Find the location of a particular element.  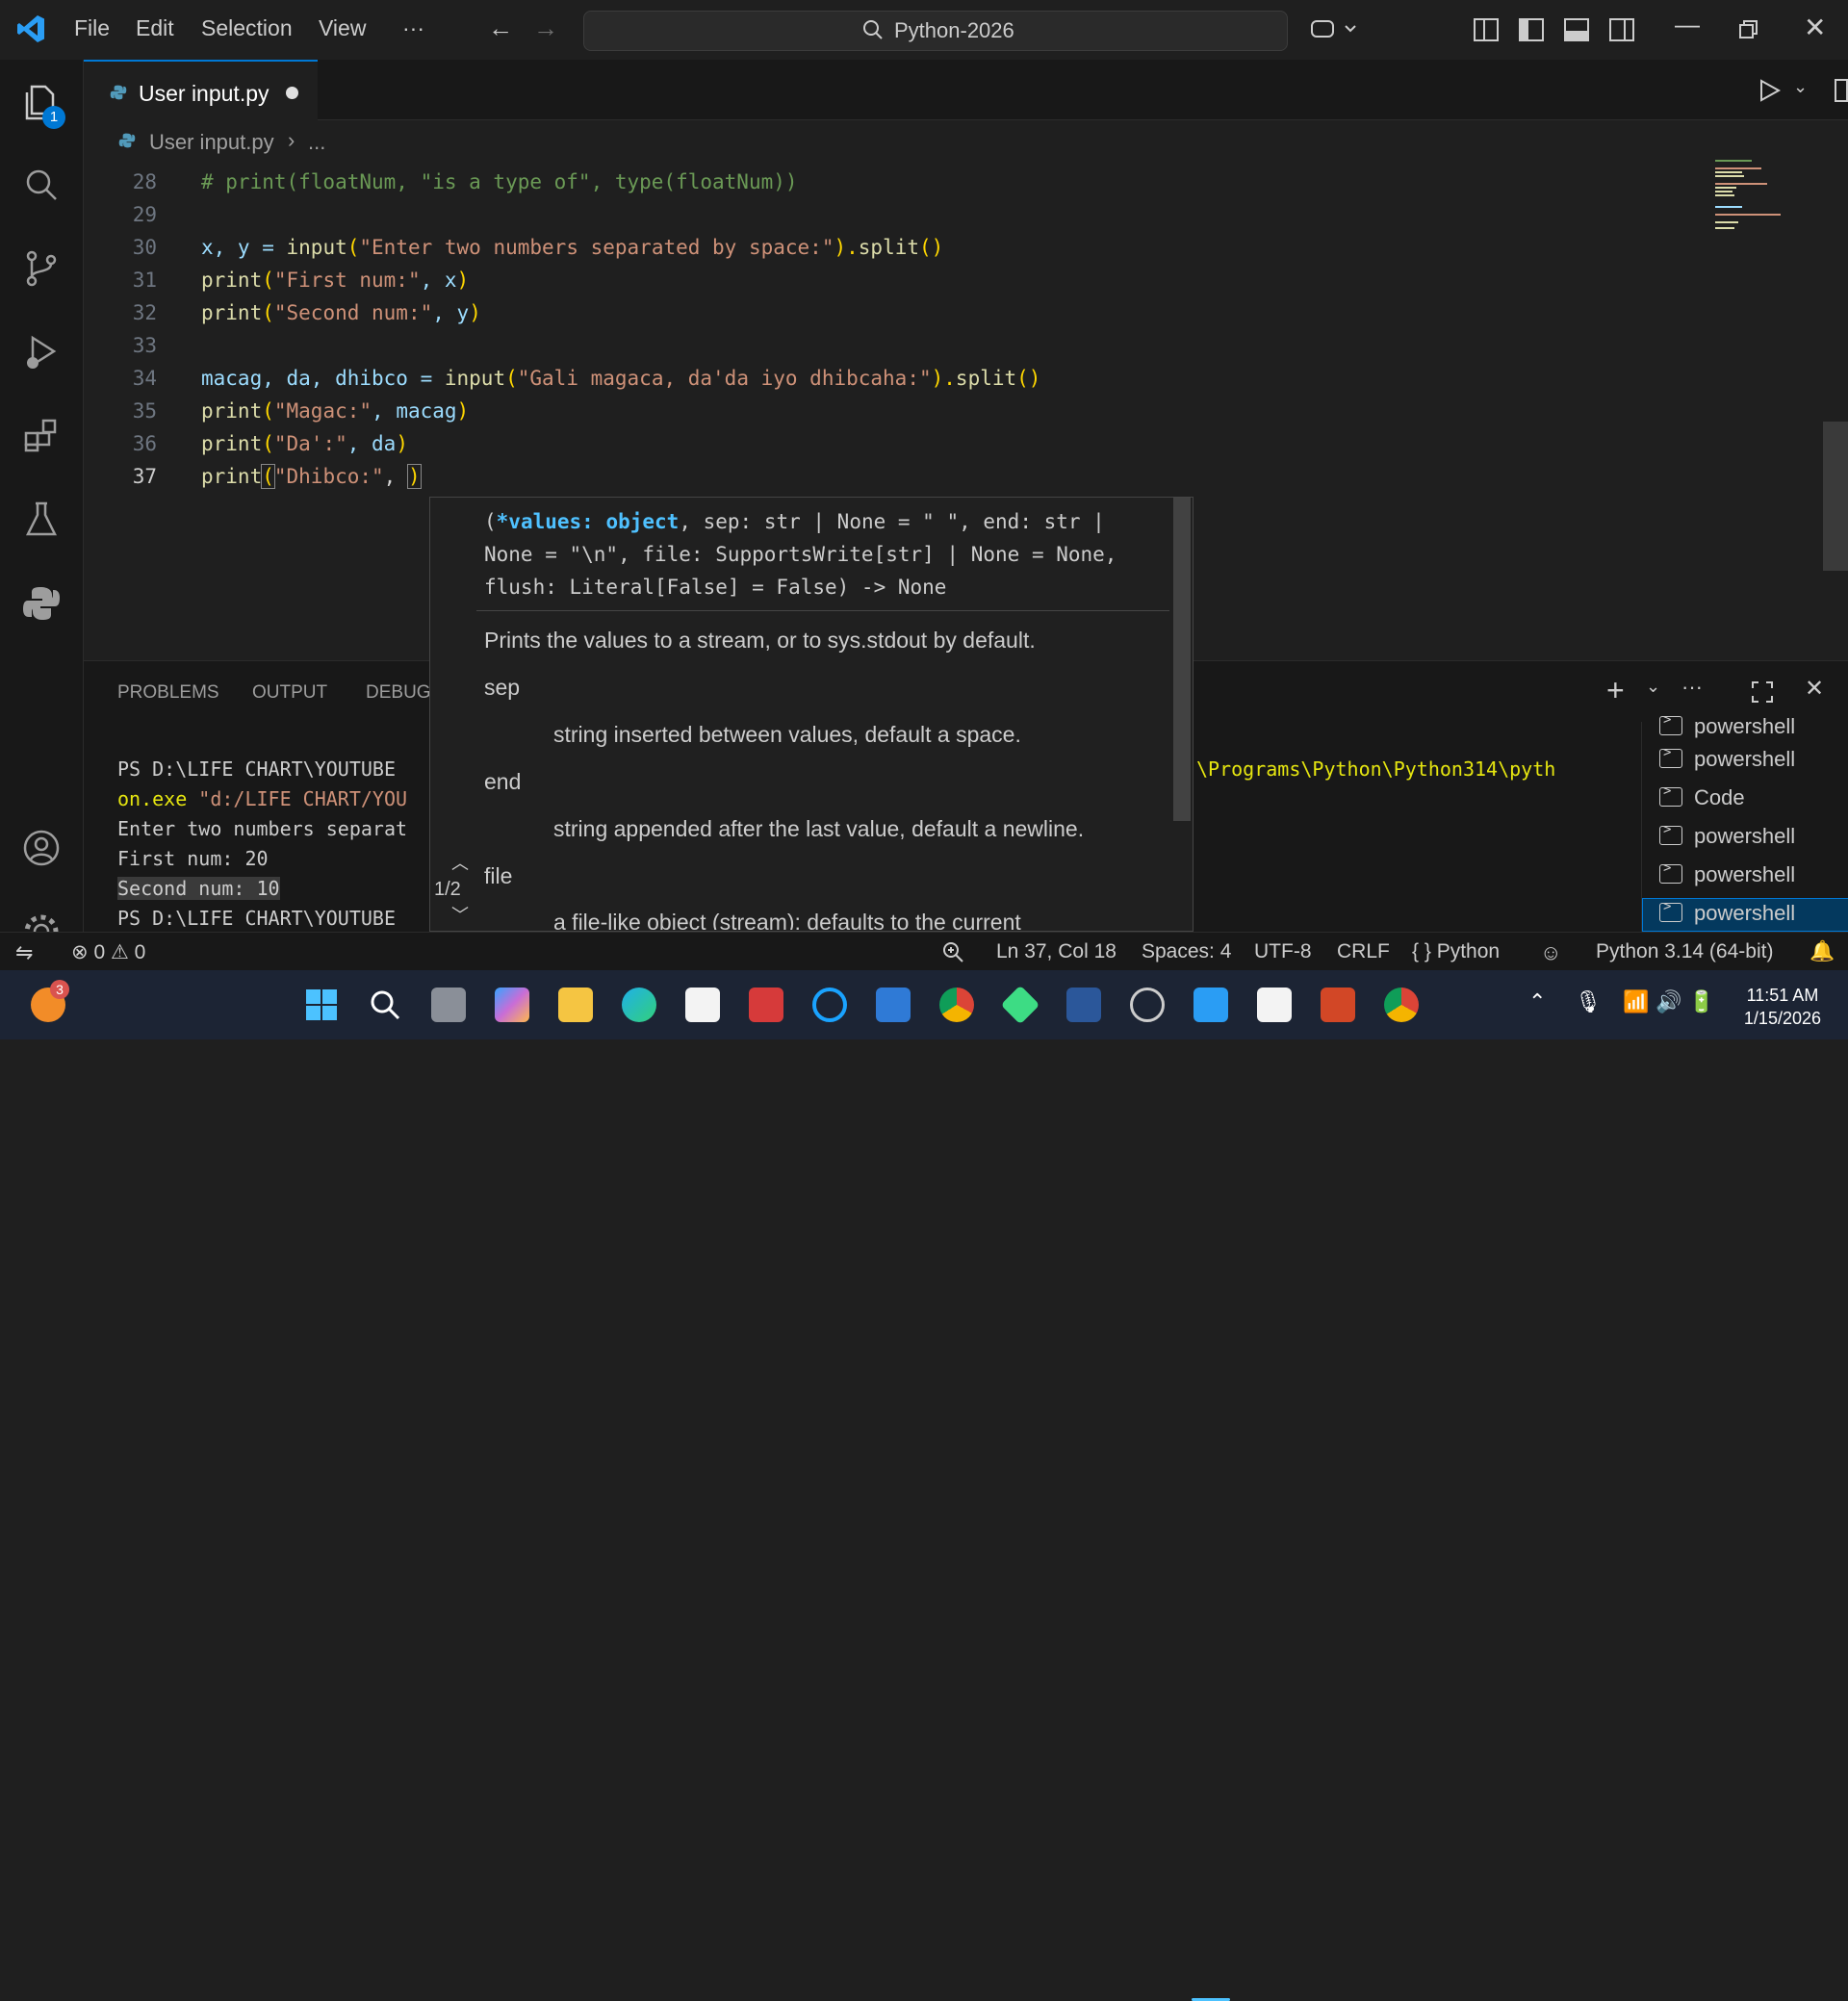

tab-problems: PROBLEMS is located at coordinates (168, 693).